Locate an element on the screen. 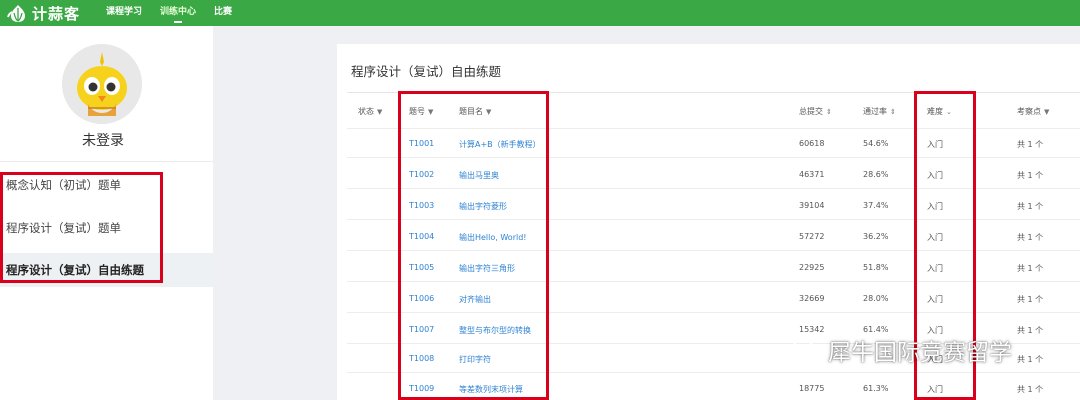 The width and height of the screenshot is (1080, 400). page-title: 程序设计（复试）自由练题 is located at coordinates (426, 71).